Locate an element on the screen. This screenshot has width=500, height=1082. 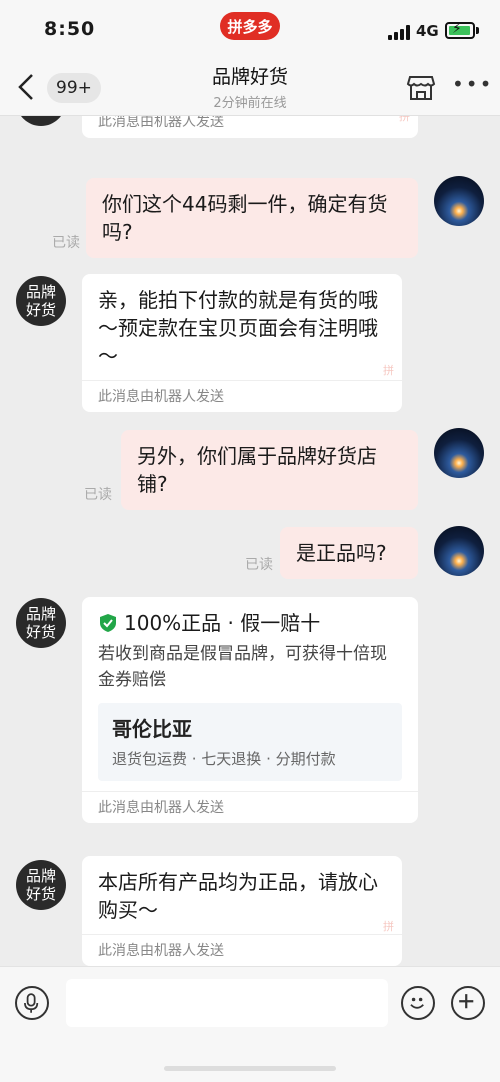
message-input is located at coordinates (227, 1003).